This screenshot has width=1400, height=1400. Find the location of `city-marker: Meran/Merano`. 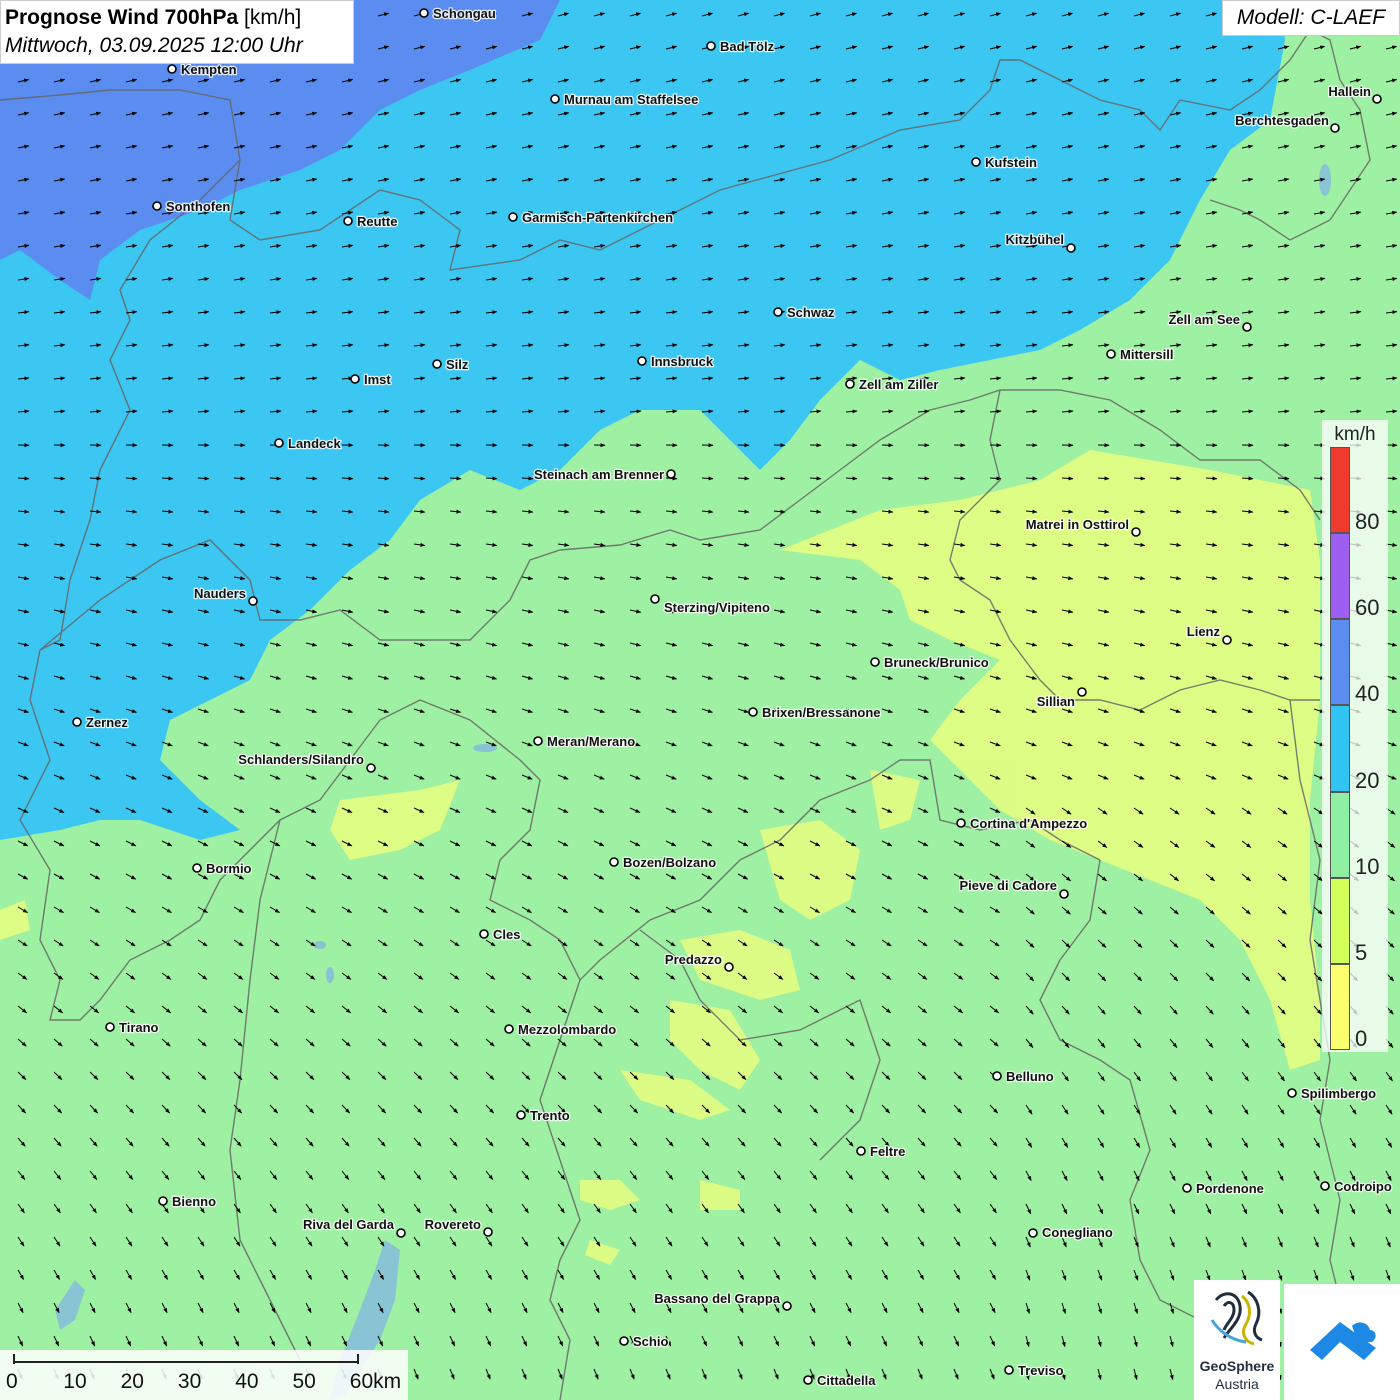

city-marker: Meran/Merano is located at coordinates (584, 741).